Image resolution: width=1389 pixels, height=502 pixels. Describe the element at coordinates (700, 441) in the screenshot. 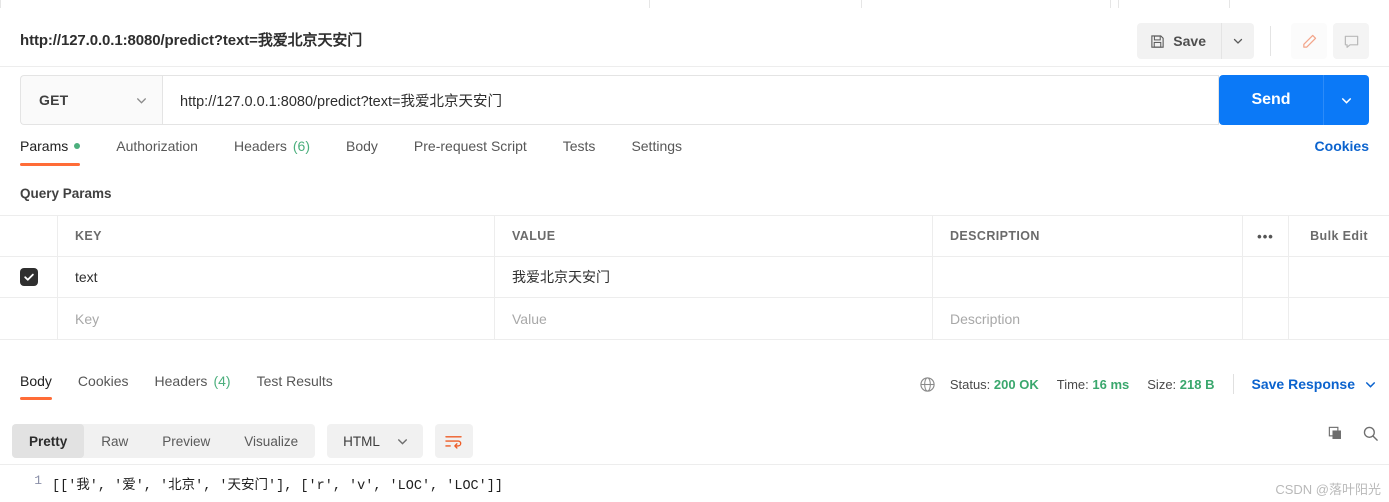

I see `response-body-toolbar: Pretty Raw Preview Visualize HTML` at that location.